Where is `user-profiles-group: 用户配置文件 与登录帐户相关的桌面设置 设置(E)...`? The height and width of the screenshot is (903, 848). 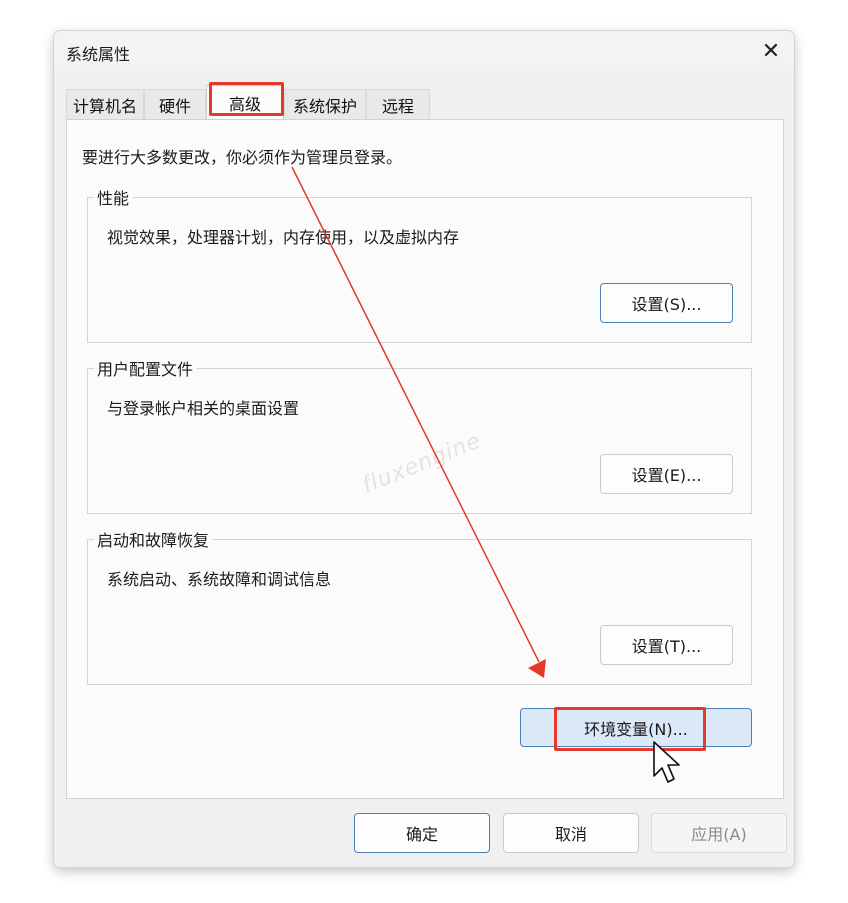
user-profiles-group: 用户配置文件 与登录帐户相关的桌面设置 设置(E)... is located at coordinates (419, 435).